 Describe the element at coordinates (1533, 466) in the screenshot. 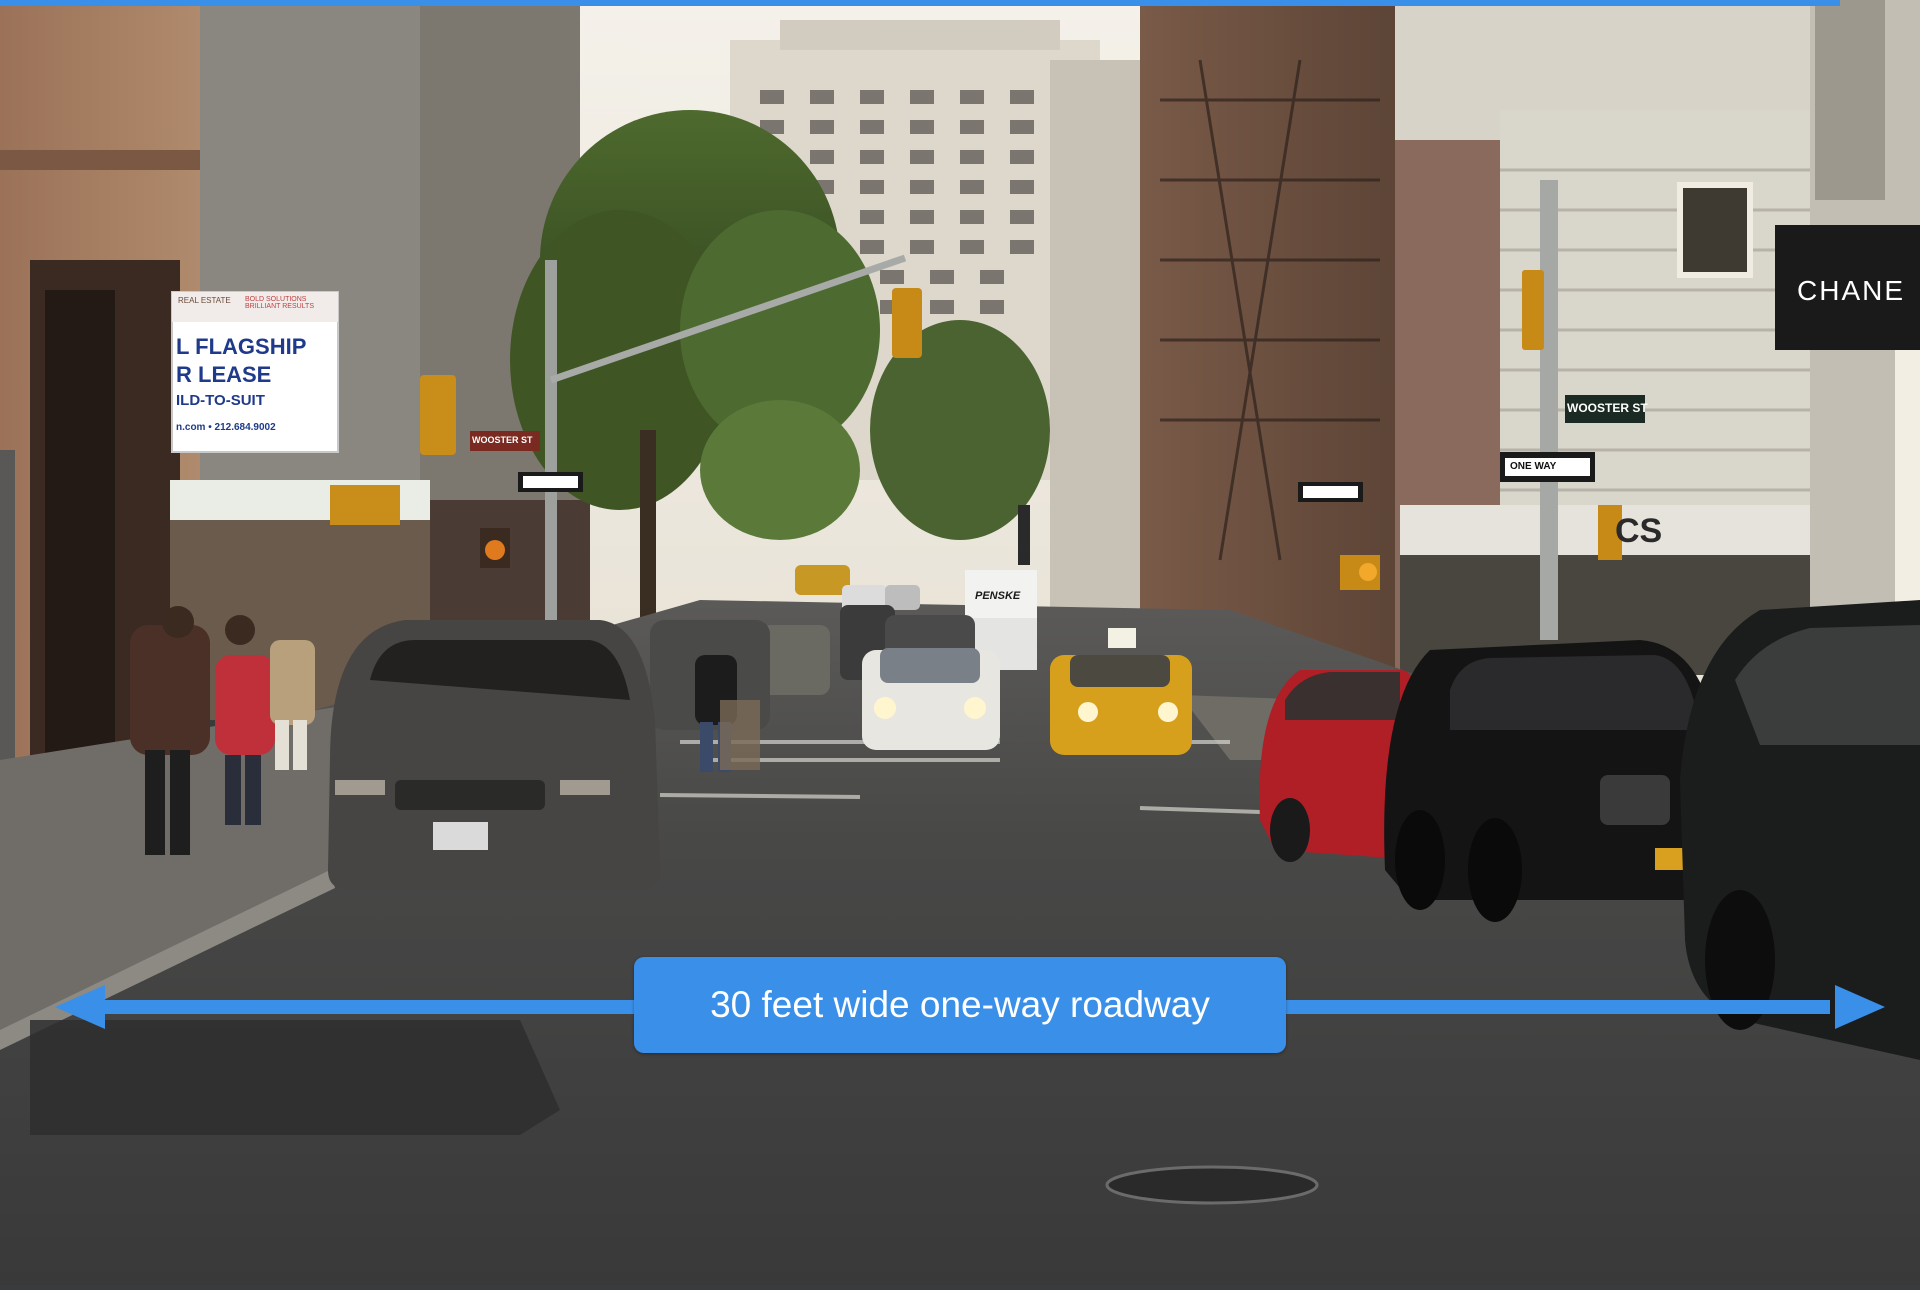

I see `one-way-sign: ONE WAY` at that location.